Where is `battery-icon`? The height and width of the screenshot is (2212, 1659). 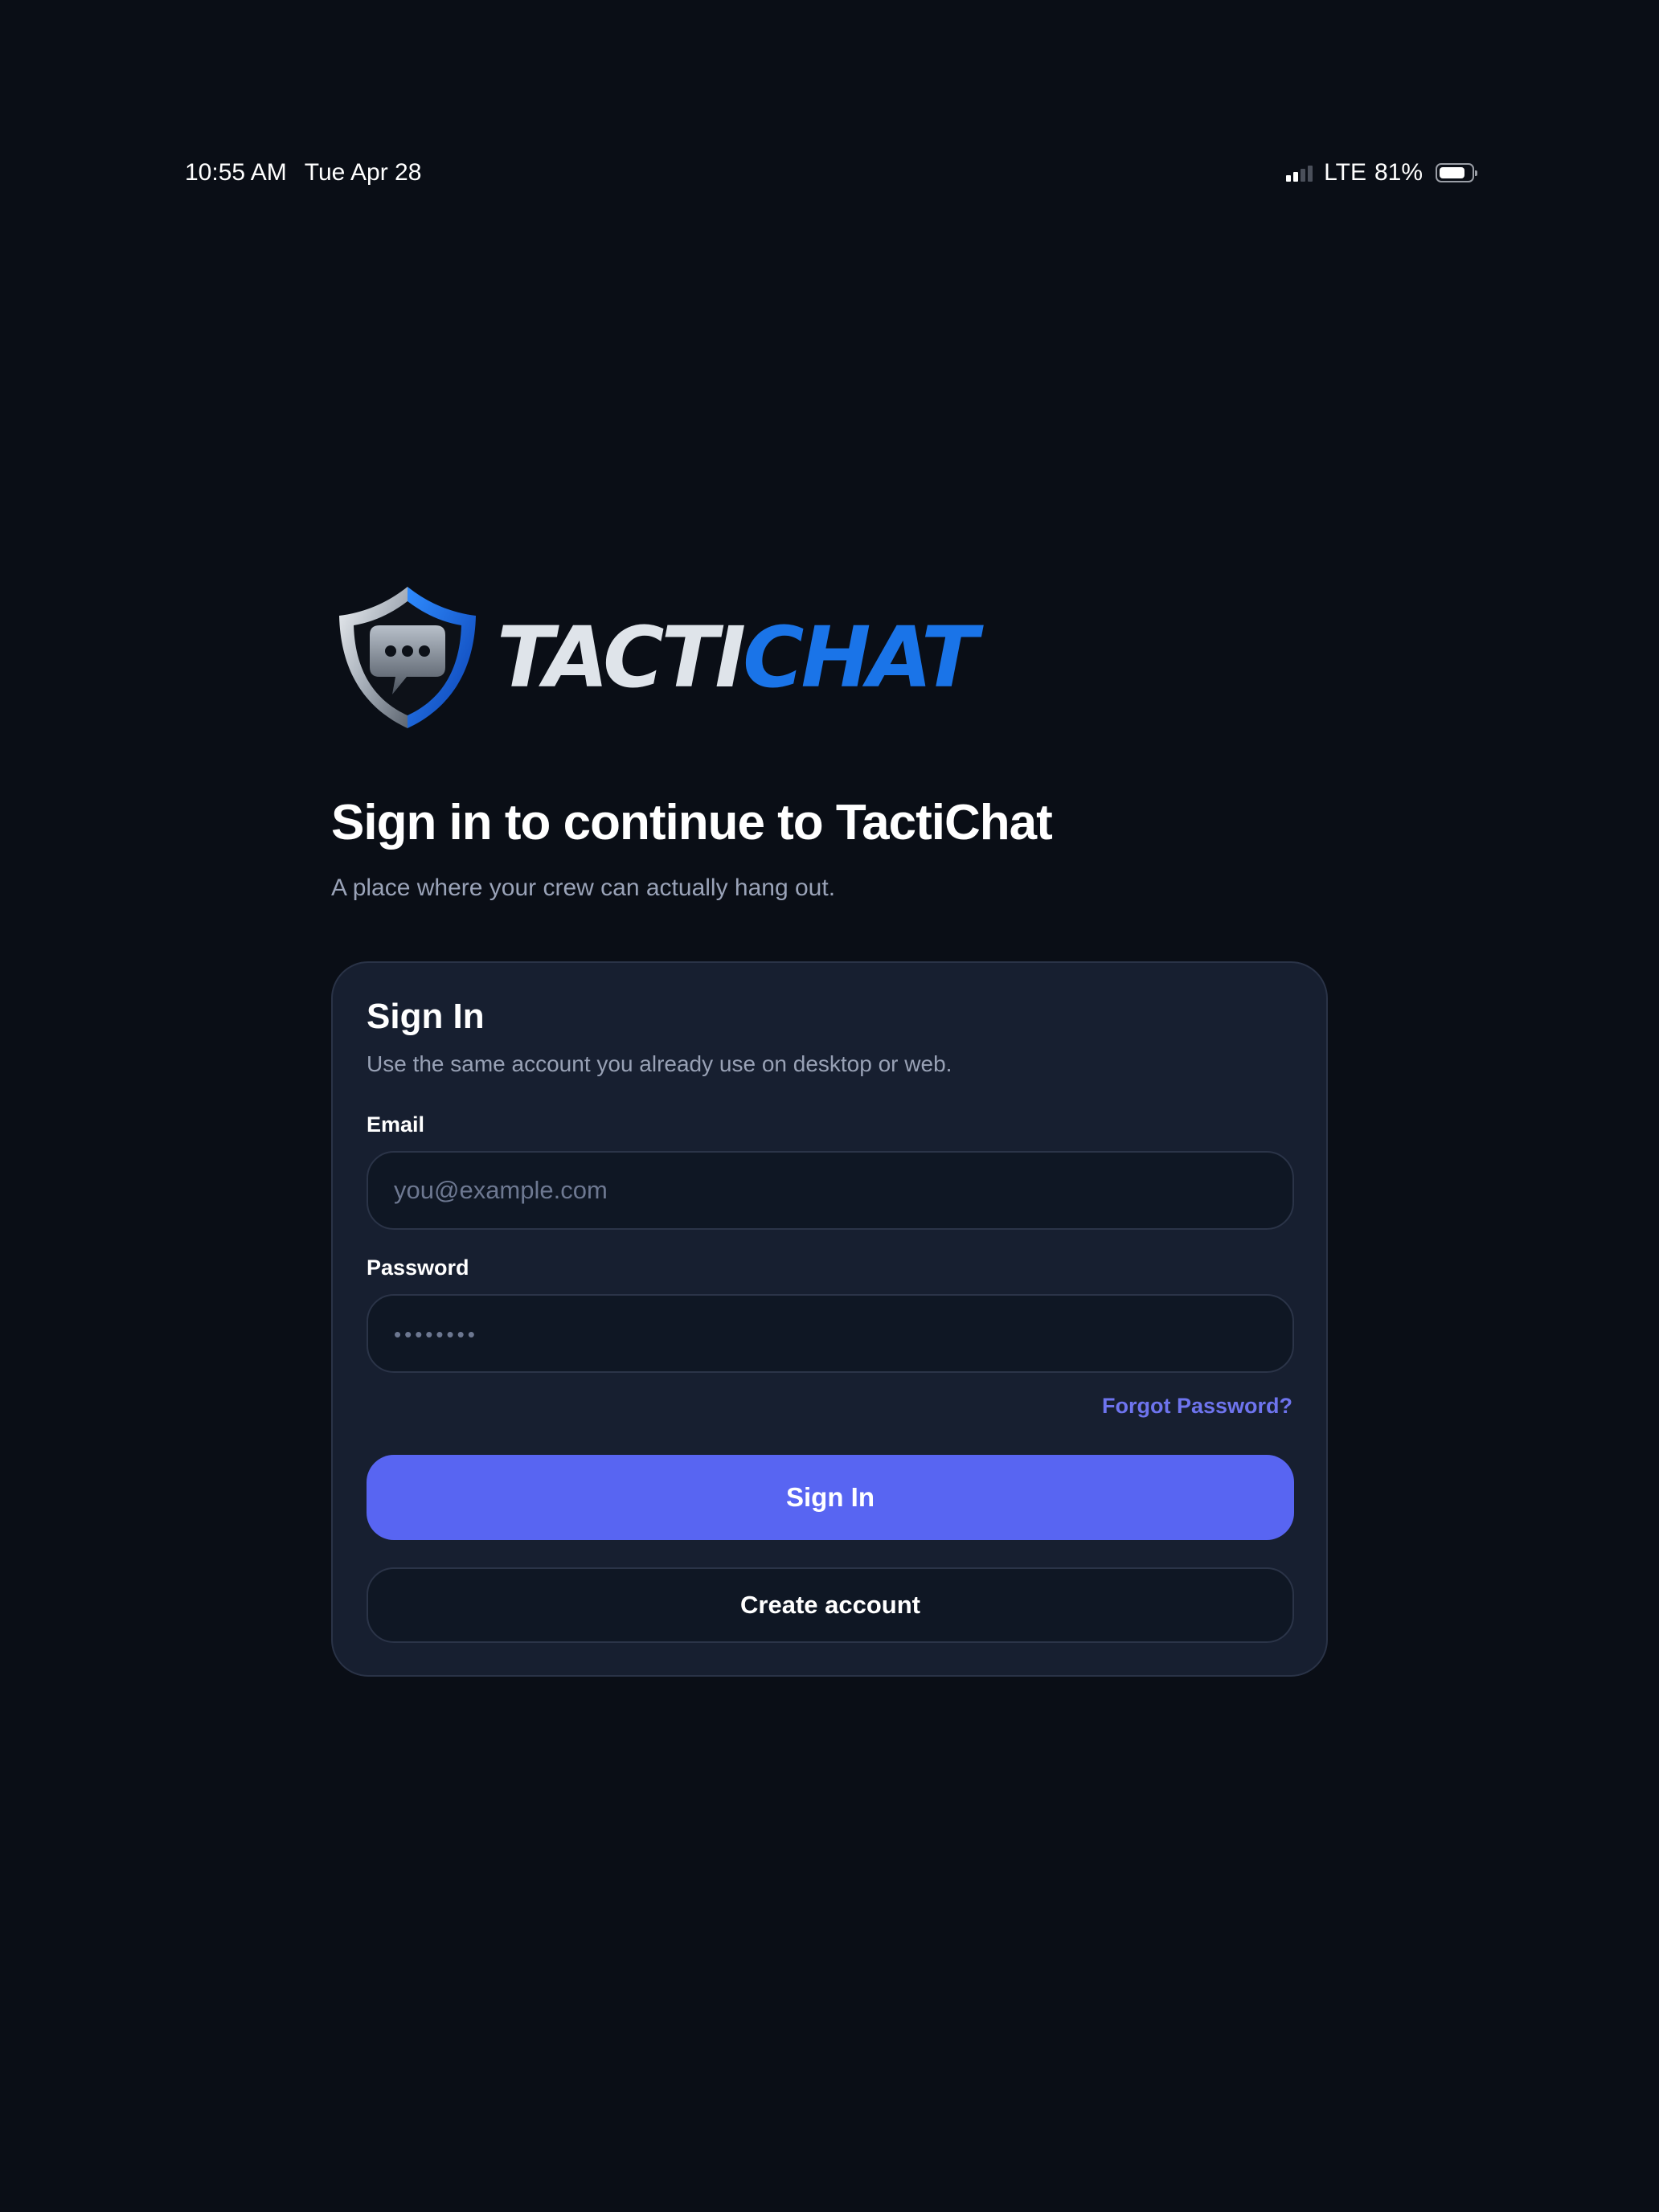
battery-icon is located at coordinates (1456, 172).